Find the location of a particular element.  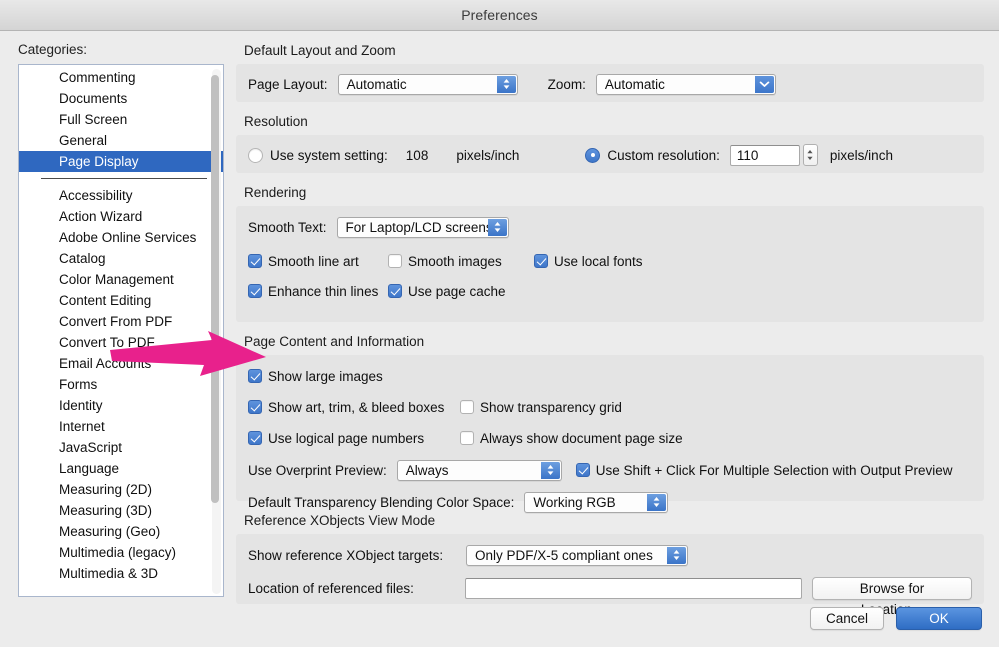

zoom-select: Automatic is located at coordinates (685, 84).